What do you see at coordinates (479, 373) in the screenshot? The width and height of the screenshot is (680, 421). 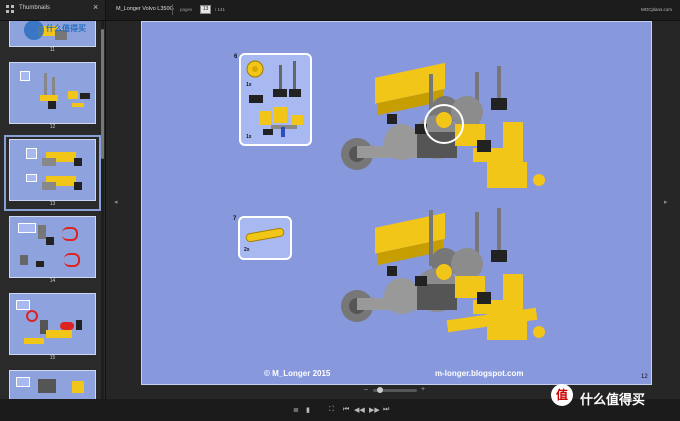 I see `website-text: m-longer.blogspot.com` at bounding box center [479, 373].